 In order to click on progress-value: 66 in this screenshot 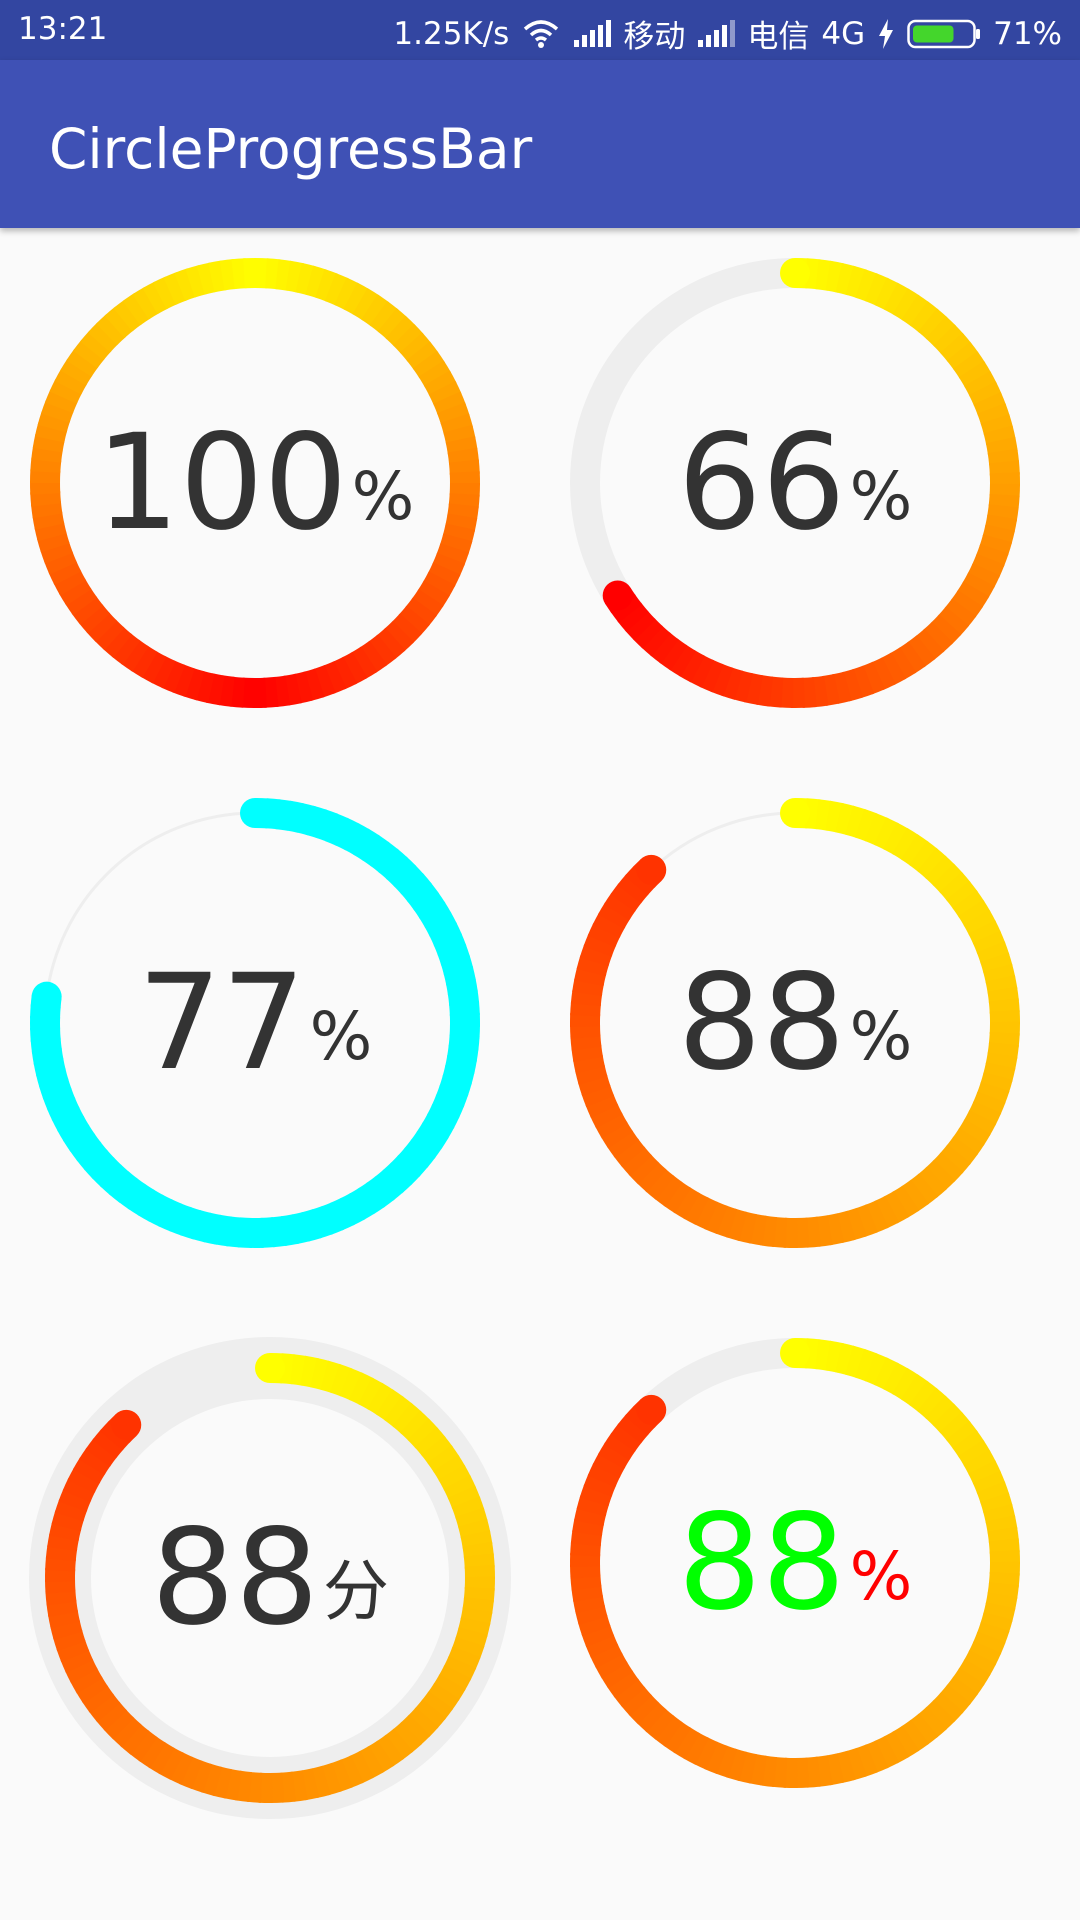, I will do `click(761, 483)`.